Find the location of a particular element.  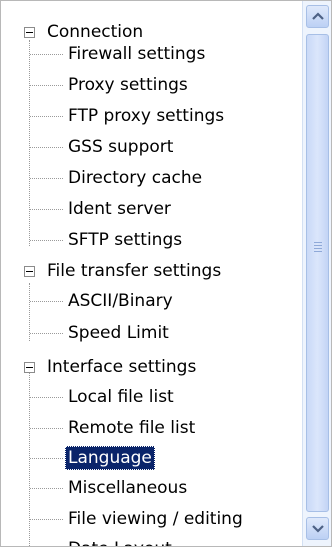

tree-node-file-viewing-editing: File viewing / editing is located at coordinates (151, 519).